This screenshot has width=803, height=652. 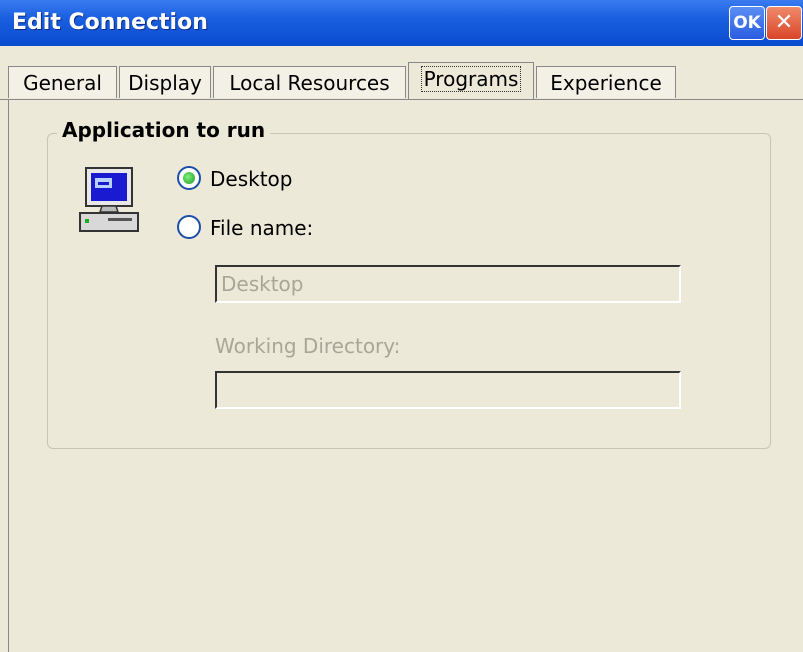 What do you see at coordinates (189, 178) in the screenshot?
I see `desktop-radio` at bounding box center [189, 178].